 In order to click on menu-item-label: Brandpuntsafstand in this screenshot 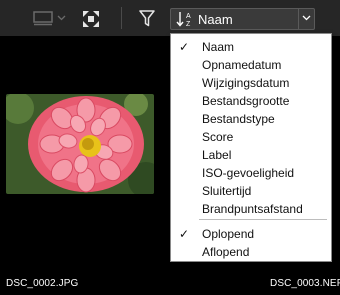, I will do `click(252, 209)`.